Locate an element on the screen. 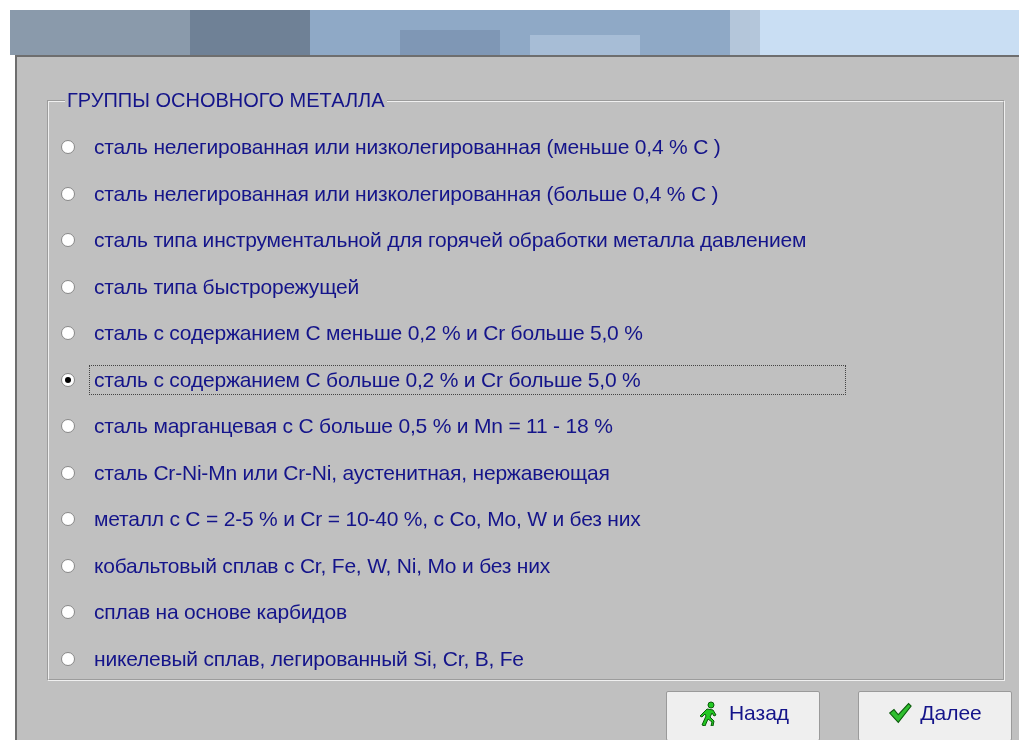 This screenshot has height=740, width=1019. group-title: ГРУППЫ ОСНОВНОГО МЕТАЛЛА is located at coordinates (226, 100).